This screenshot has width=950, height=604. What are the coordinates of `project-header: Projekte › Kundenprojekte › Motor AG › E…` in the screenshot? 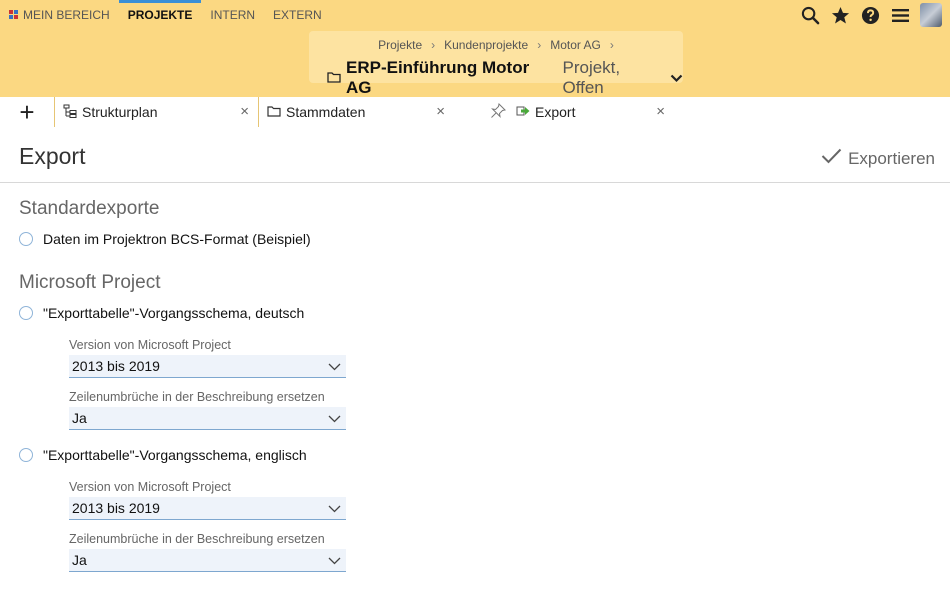 It's located at (496, 64).